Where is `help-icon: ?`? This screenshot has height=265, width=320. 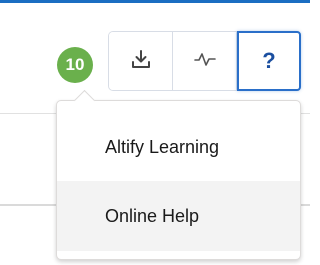 help-icon: ? is located at coordinates (269, 60).